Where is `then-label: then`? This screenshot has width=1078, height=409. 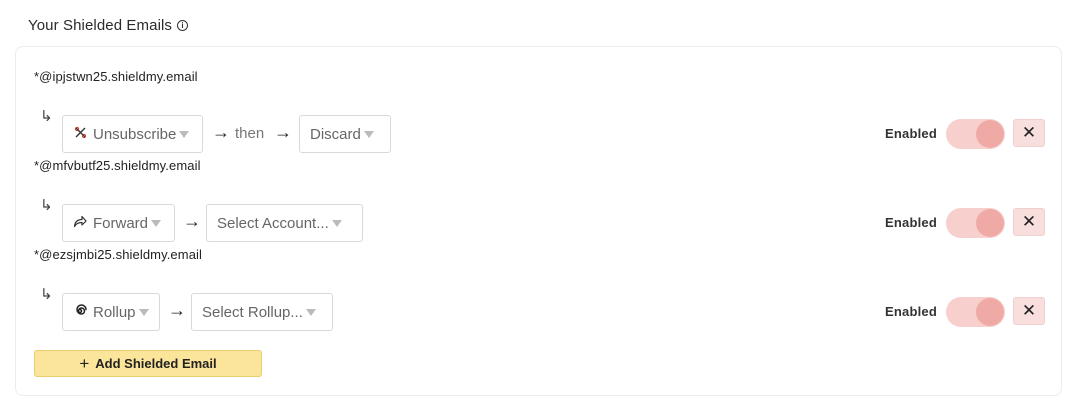 then-label: then is located at coordinates (250, 133).